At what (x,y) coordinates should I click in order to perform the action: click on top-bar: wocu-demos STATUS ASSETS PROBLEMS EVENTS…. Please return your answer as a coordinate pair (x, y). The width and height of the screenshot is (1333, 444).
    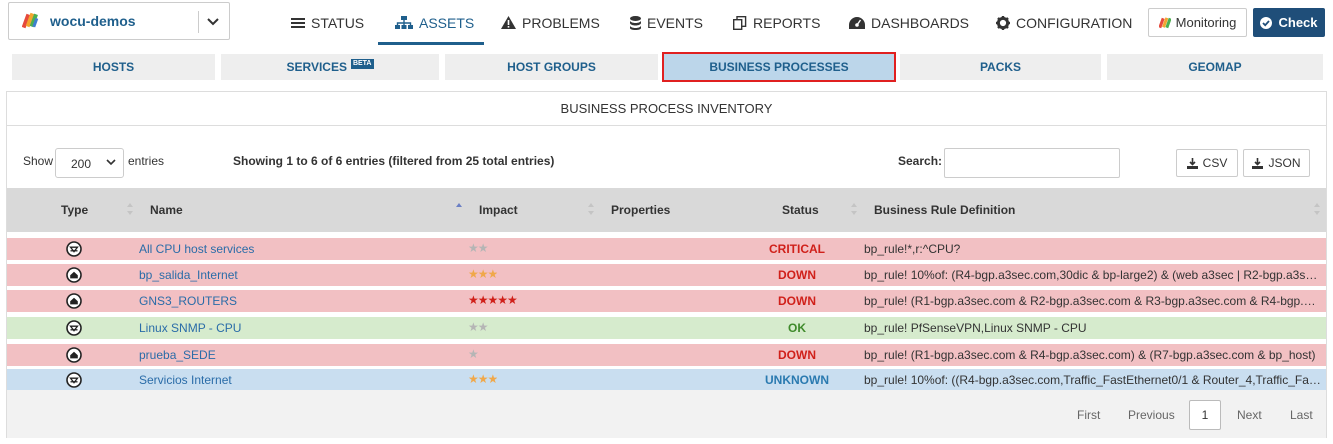
    Looking at the image, I should click on (666, 23).